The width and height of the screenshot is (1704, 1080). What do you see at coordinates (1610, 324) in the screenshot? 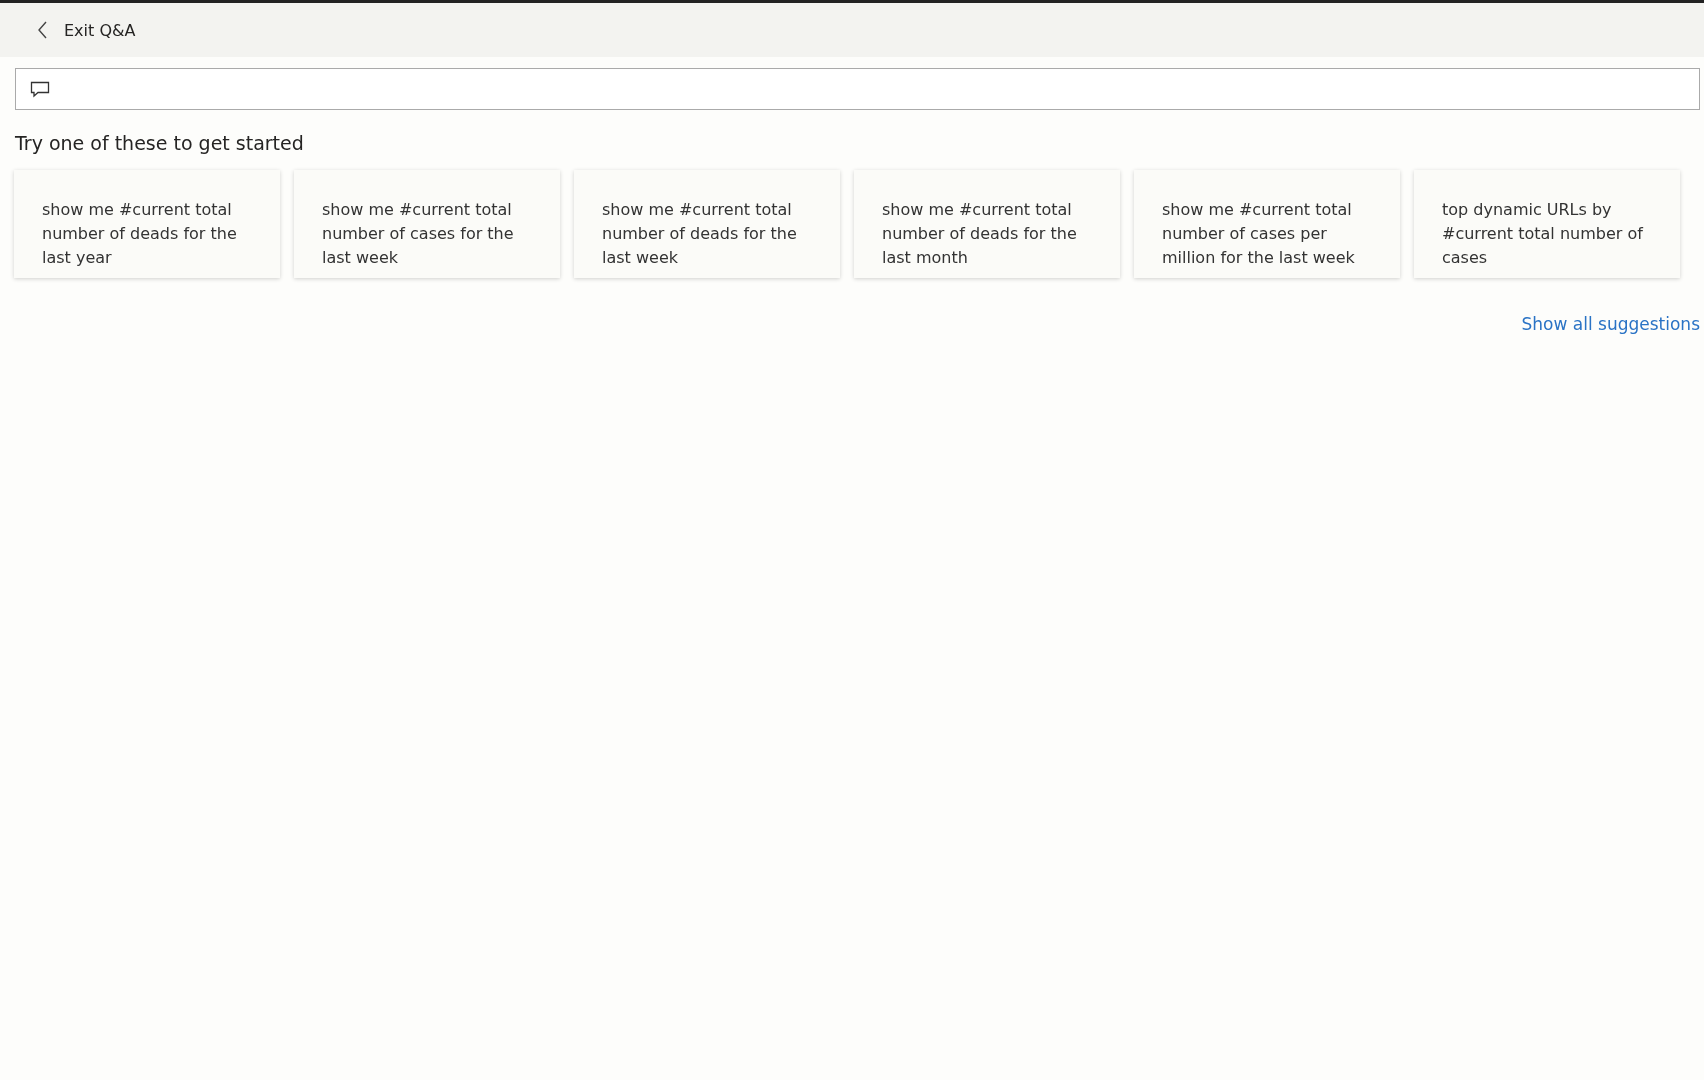
I see `show-all-suggestions-link: Show all suggestions` at bounding box center [1610, 324].